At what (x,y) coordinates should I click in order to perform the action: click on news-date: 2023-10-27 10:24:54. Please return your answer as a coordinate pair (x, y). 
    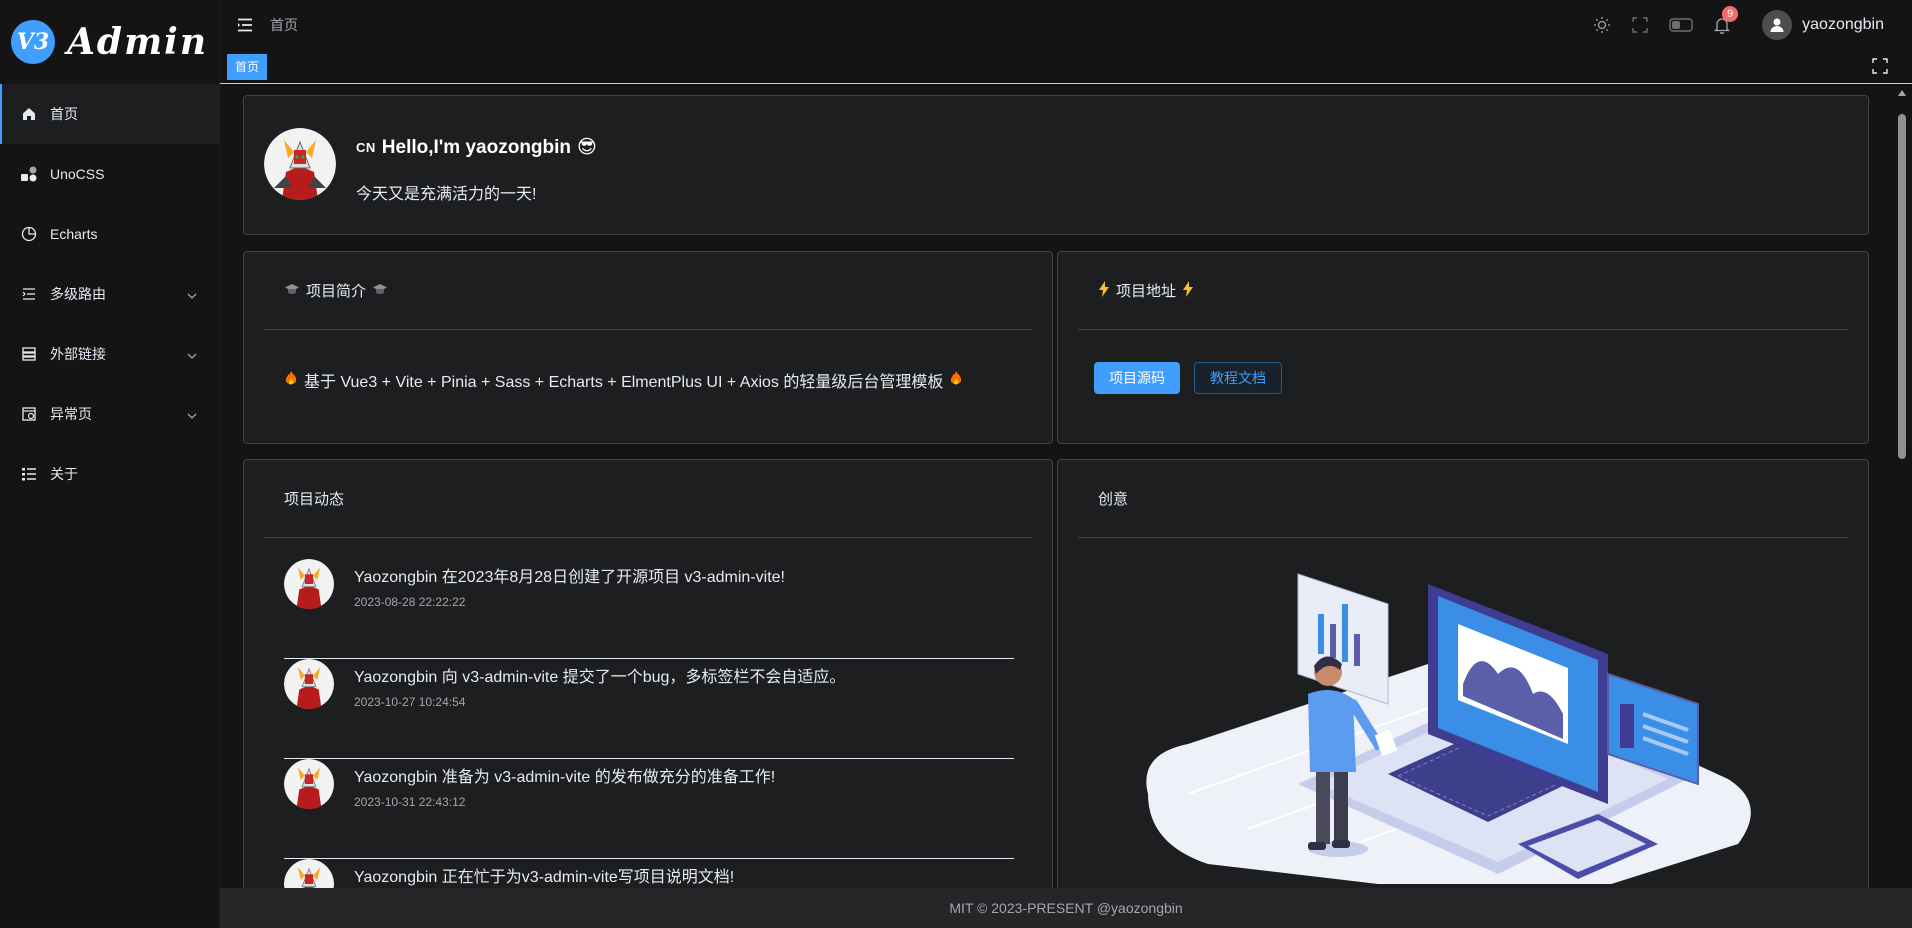
    Looking at the image, I should click on (410, 702).